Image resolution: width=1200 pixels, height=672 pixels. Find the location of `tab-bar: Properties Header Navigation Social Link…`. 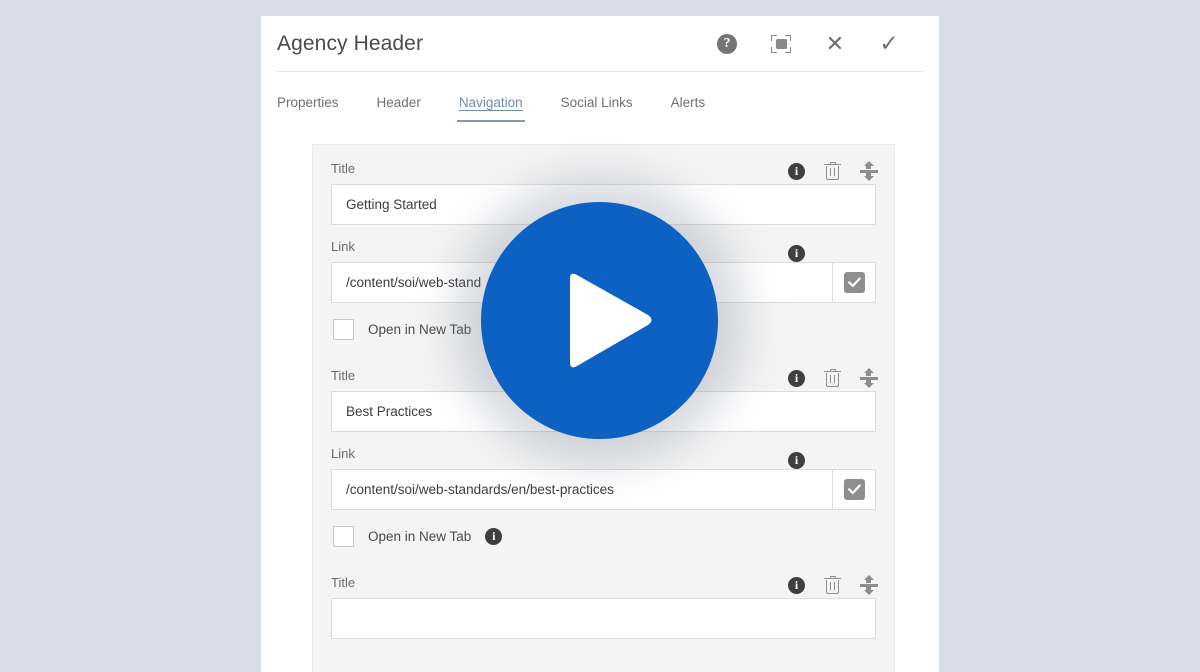

tab-bar: Properties Header Navigation Social Link… is located at coordinates (600, 97).